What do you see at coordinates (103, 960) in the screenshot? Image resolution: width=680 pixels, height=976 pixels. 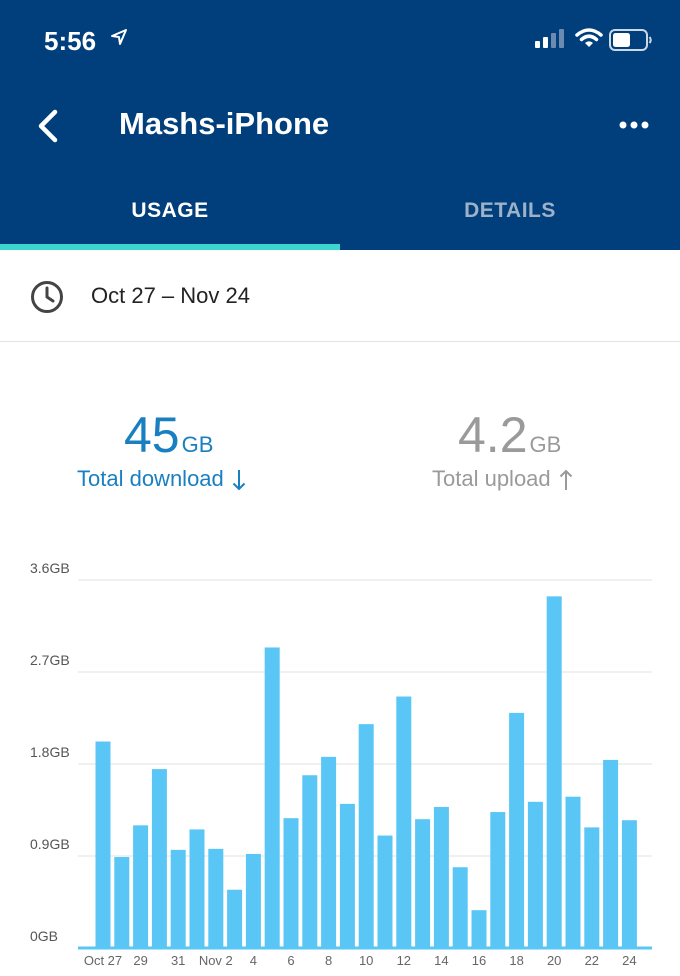 I see `x-tick-label: Oct 27` at bounding box center [103, 960].